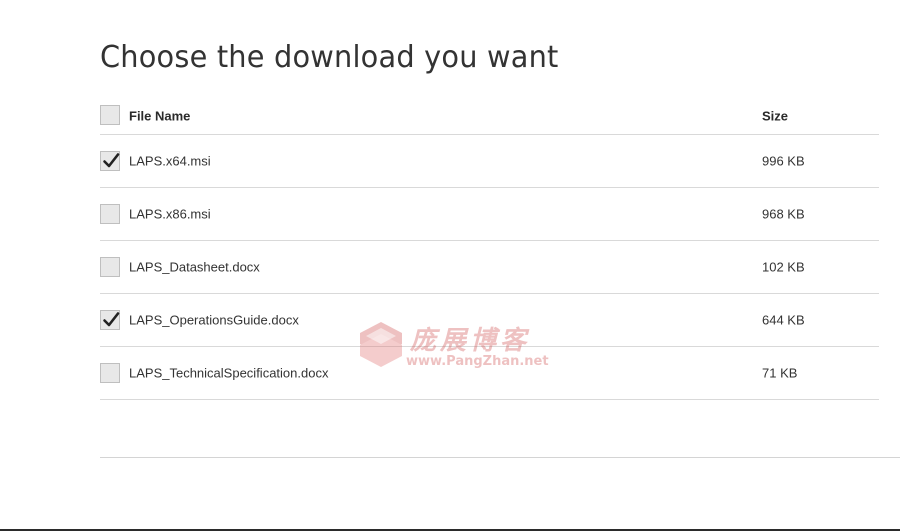  Describe the element at coordinates (170, 161) in the screenshot. I see `file-name: LAPS.x64.msi` at that location.